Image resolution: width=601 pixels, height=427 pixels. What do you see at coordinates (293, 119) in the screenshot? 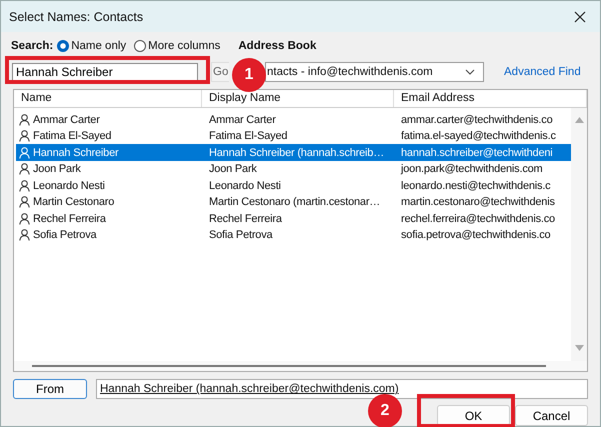
I see `contact-row: Ammar Carter Ammar Carter ammar.carter@techwithdenis.co` at bounding box center [293, 119].